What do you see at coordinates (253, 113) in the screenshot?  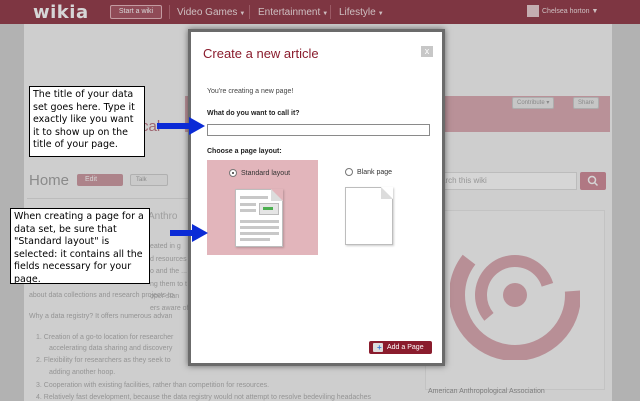 I see `name-question-label: What do you want to call it?` at bounding box center [253, 113].